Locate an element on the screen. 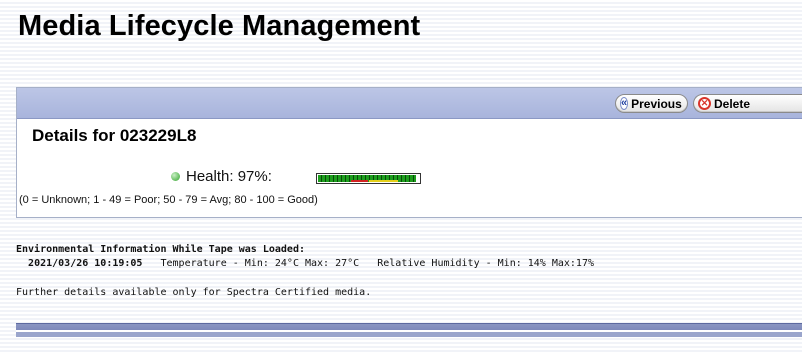  footer-bar is located at coordinates (409, 330).